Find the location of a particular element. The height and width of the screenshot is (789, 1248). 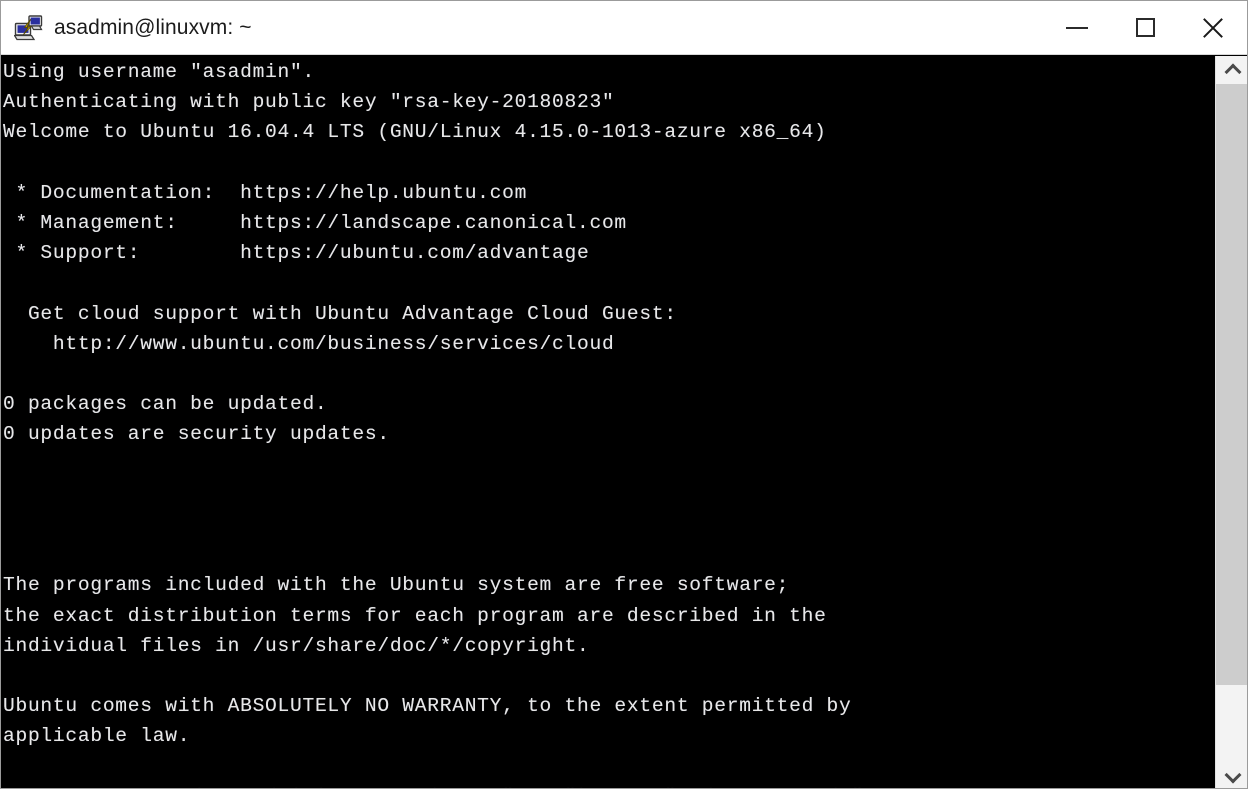

terminal-scrollbar is located at coordinates (1231, 422).